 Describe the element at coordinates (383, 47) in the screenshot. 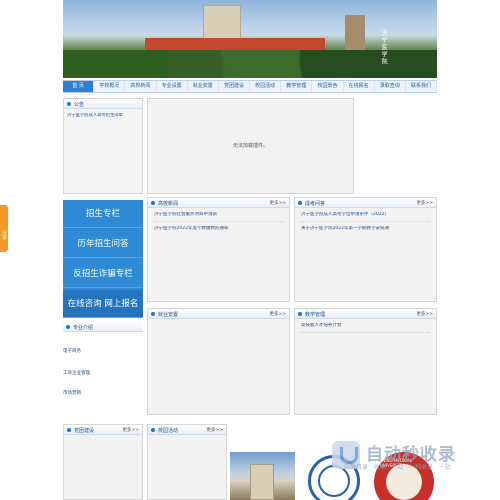

I see `banner-calligraphy: 济宁医学院` at that location.